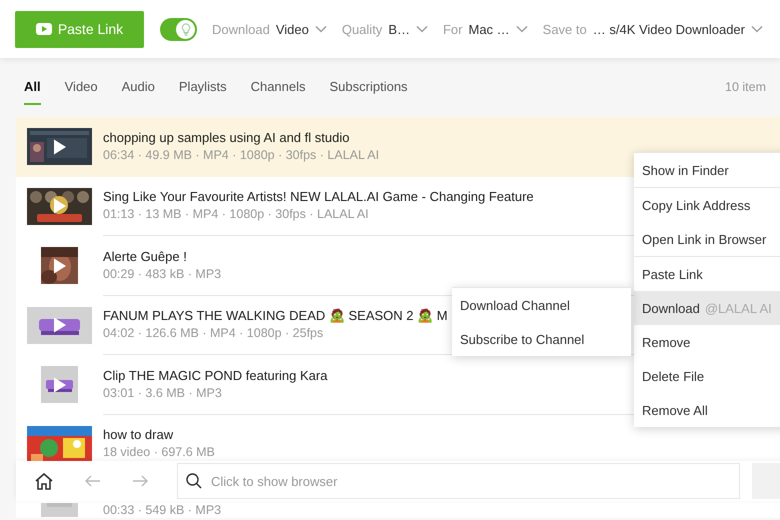  Describe the element at coordinates (138, 92) in the screenshot. I see `tab: Audio` at that location.